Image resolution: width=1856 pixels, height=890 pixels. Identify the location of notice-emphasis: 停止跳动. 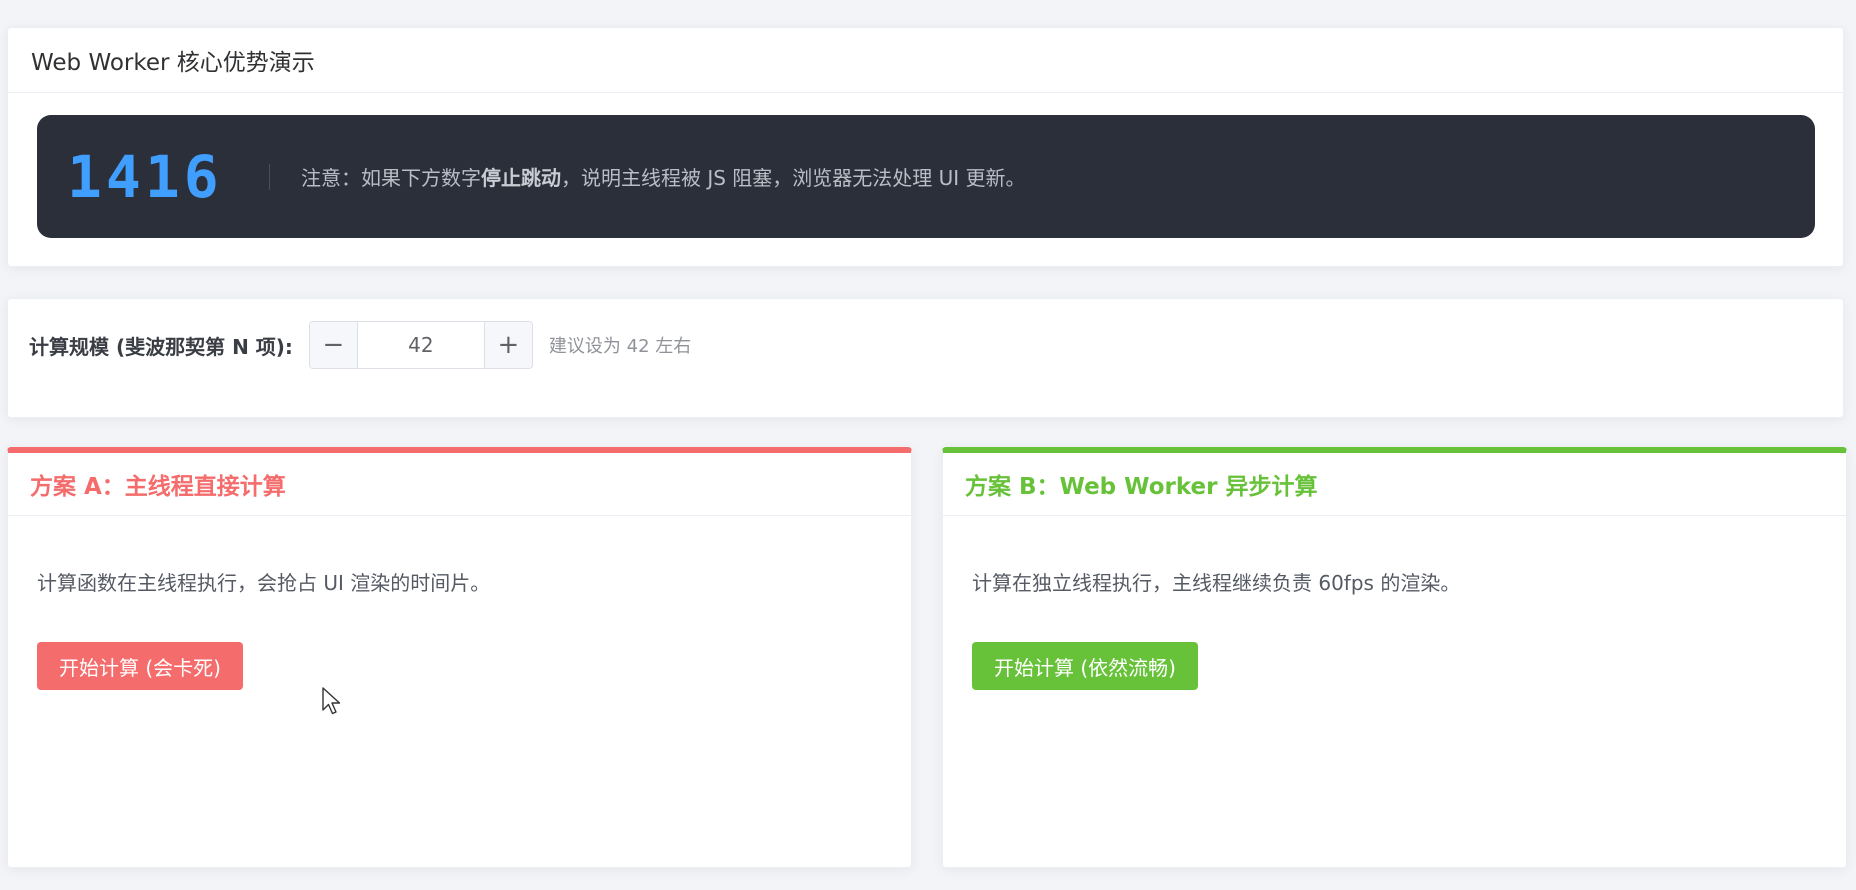
(521, 178).